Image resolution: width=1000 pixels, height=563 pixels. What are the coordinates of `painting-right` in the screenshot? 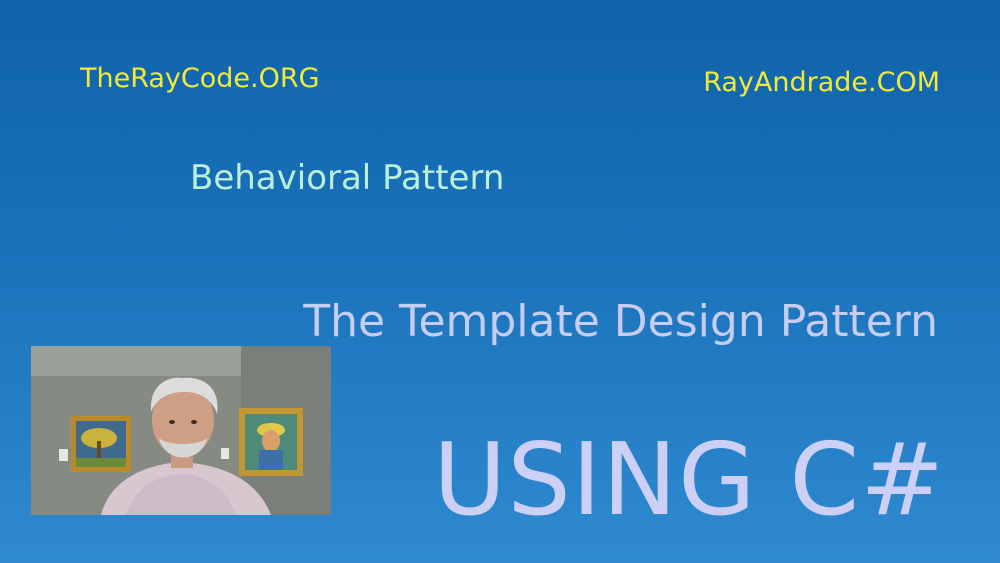 It's located at (271, 442).